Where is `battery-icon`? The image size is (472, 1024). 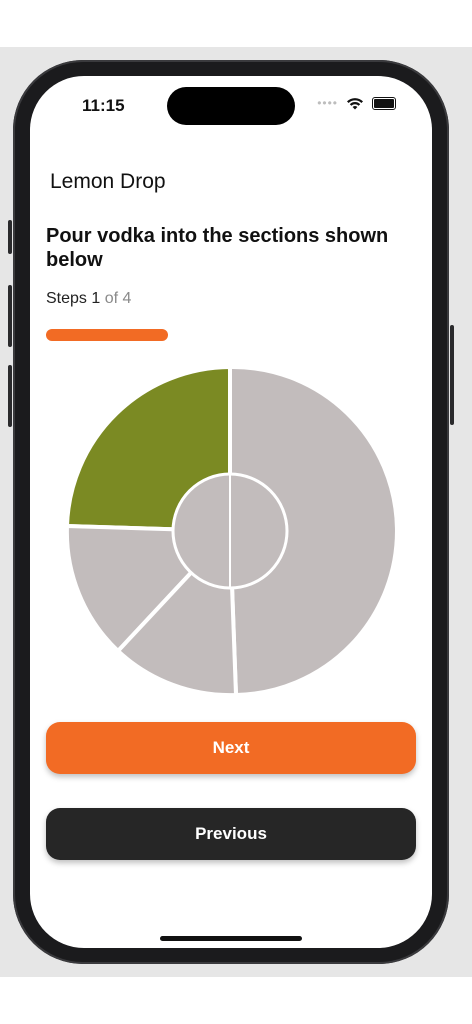 battery-icon is located at coordinates (384, 103).